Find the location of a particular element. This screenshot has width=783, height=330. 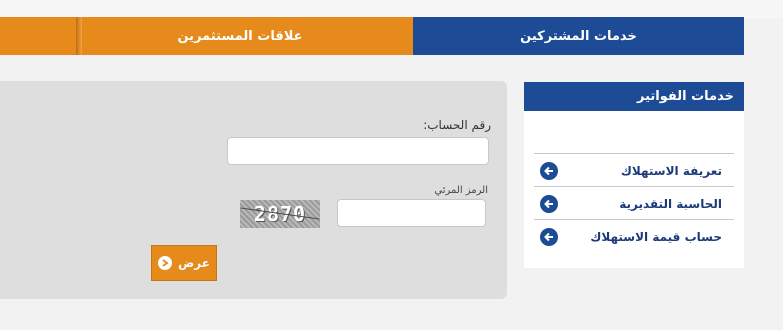

tab-investors: علاقات المستثمرين is located at coordinates (206, 36).